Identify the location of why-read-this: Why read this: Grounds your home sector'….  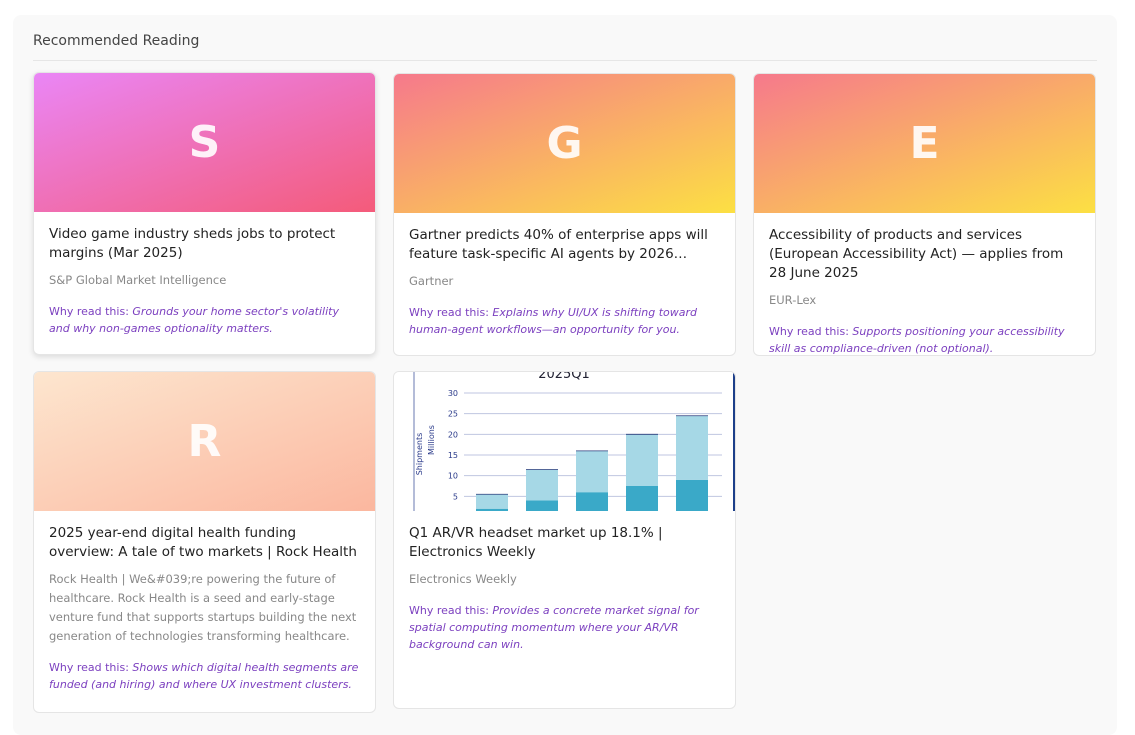
(204, 320).